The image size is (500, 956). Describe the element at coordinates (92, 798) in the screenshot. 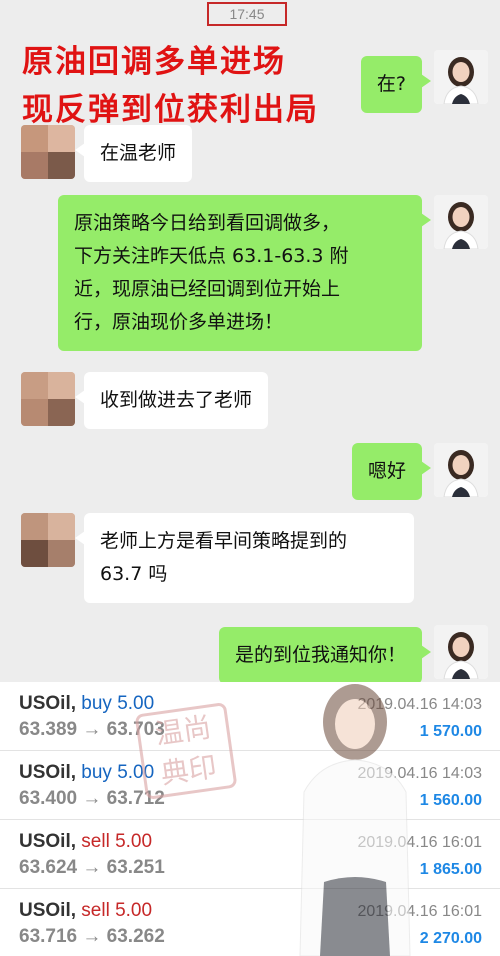

I see `trade-prices: 63.400 → 63.712` at that location.